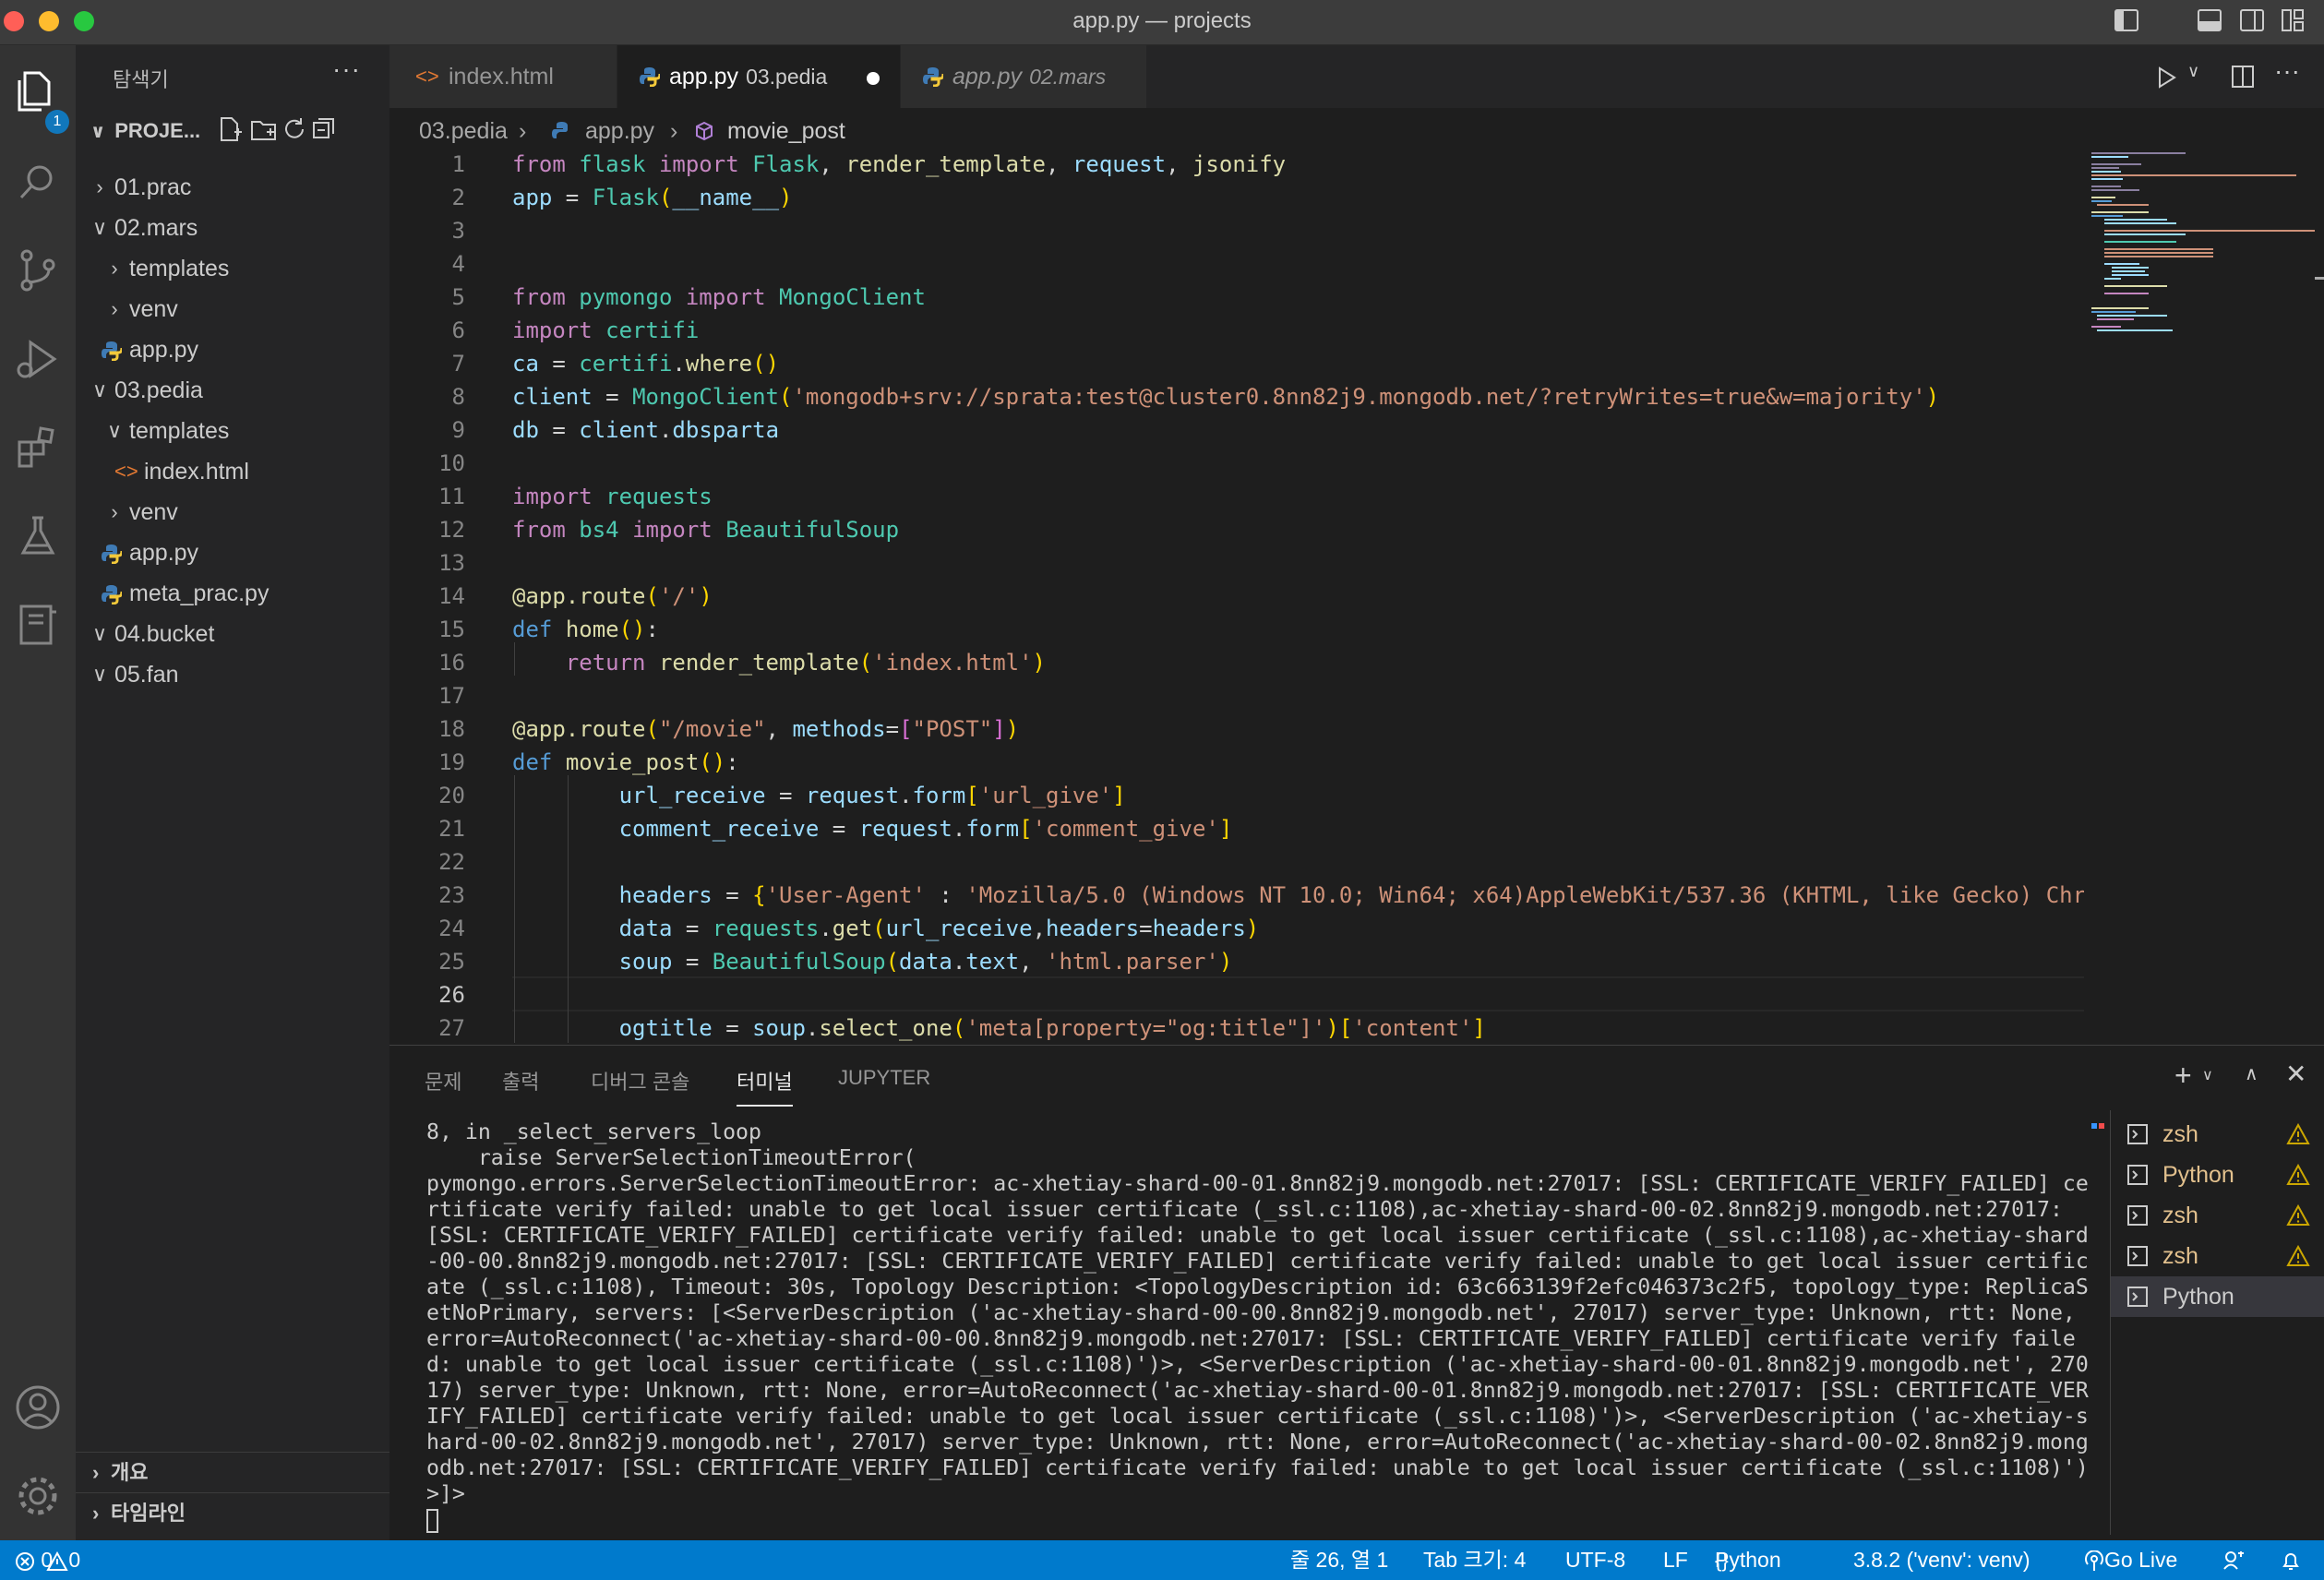  Describe the element at coordinates (232, 1513) in the screenshot. I see `timeline-section: › 타임라인` at that location.